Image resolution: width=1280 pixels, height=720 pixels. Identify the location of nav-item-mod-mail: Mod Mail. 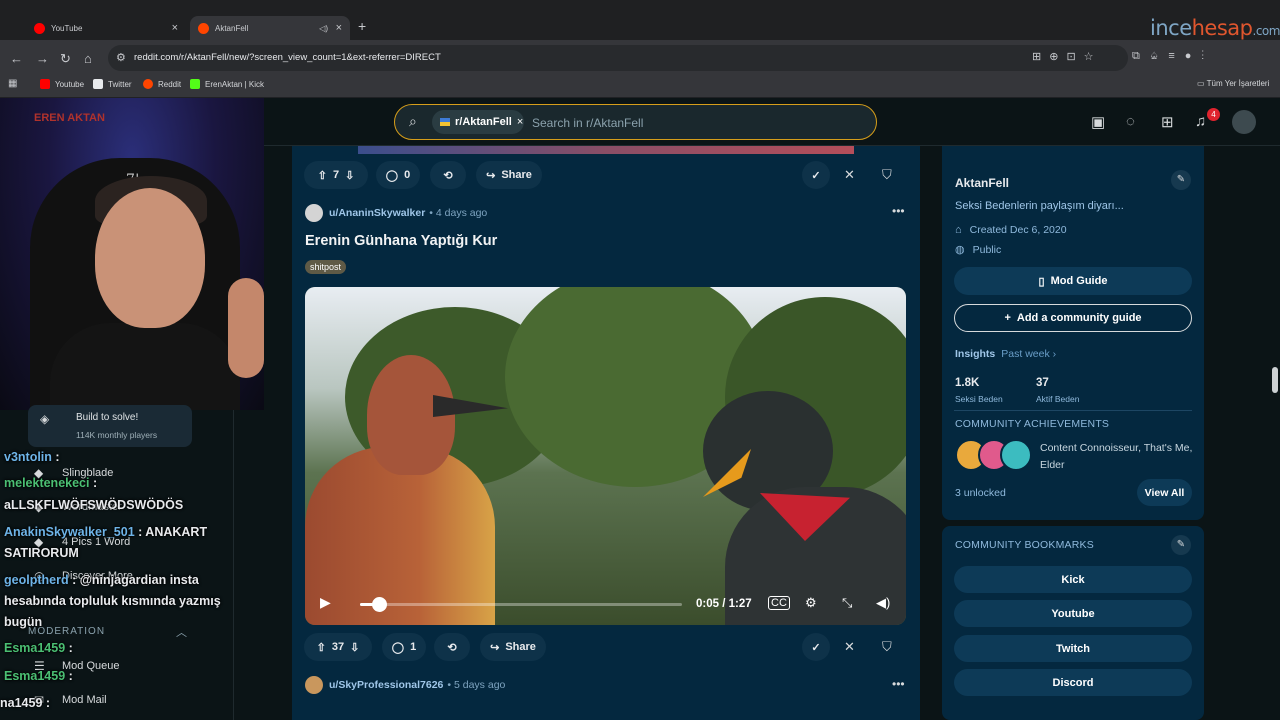
(84, 700).